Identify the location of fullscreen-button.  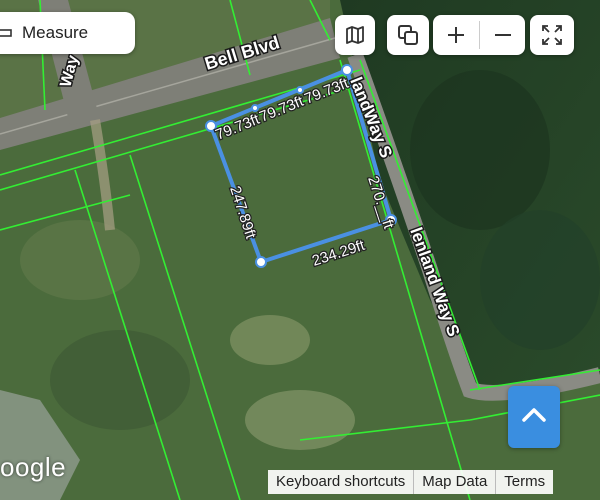
(552, 35).